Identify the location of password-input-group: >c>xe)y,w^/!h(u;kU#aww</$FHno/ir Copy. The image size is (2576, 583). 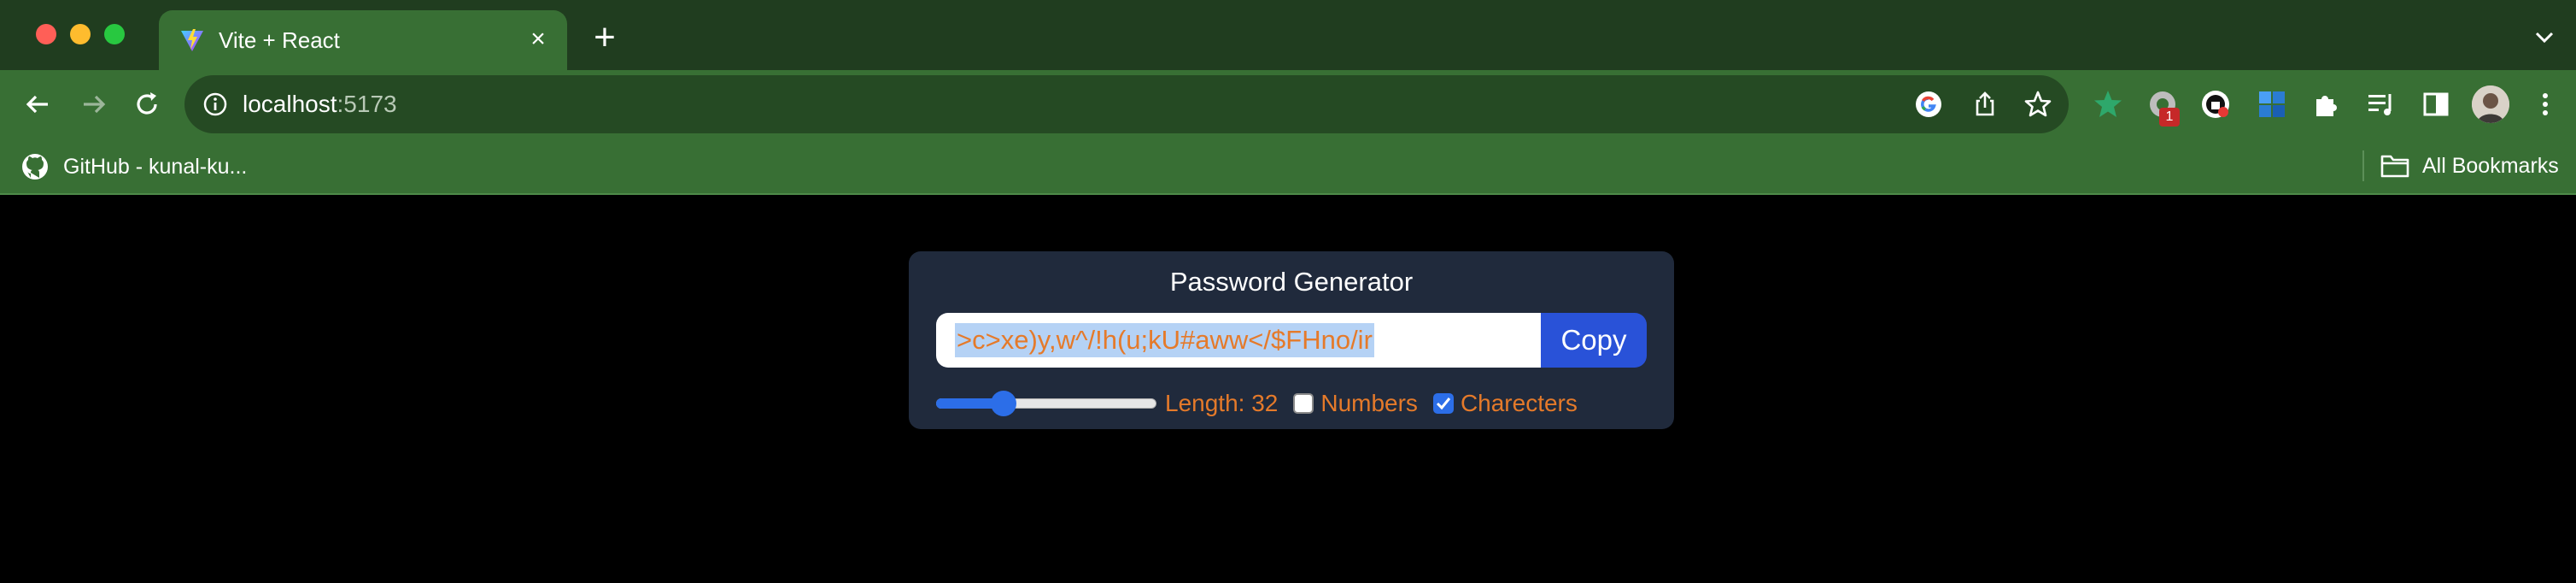
(1291, 340).